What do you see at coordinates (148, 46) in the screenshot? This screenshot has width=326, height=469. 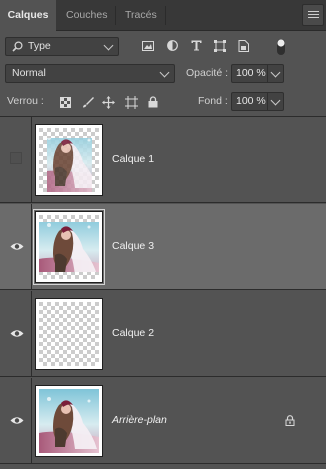 I see `image-filter-icon` at bounding box center [148, 46].